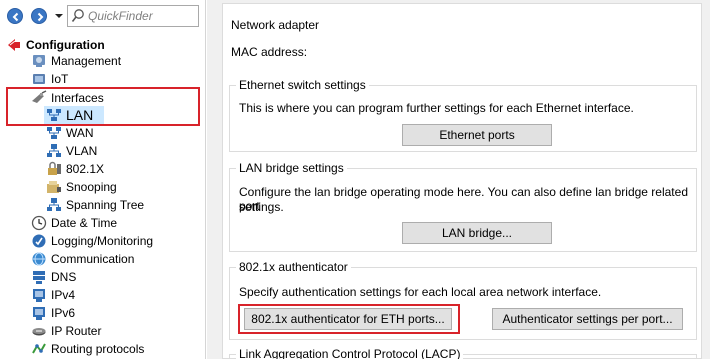  What do you see at coordinates (39, 79) in the screenshot?
I see `iot-icon` at bounding box center [39, 79].